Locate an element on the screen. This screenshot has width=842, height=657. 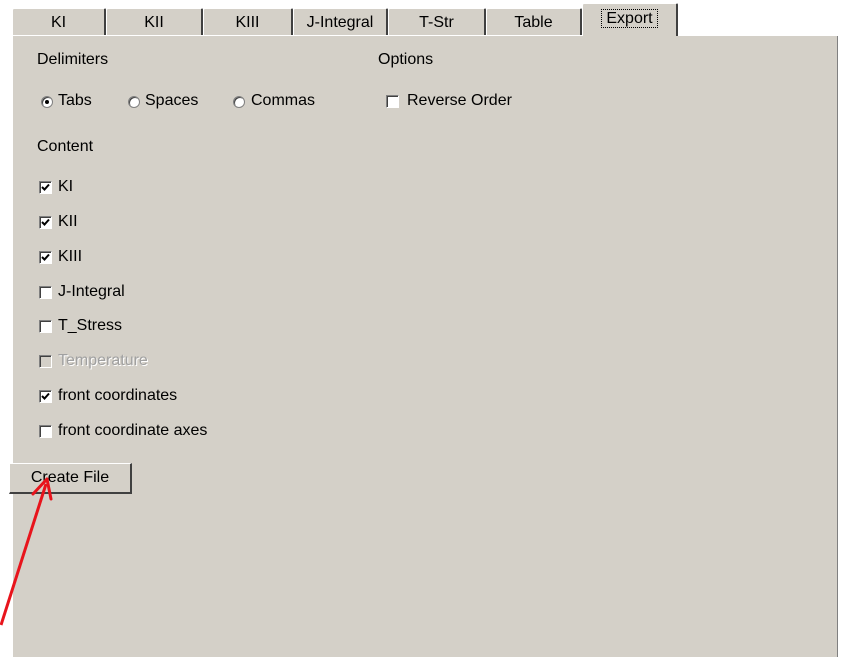
tab-table: Table is located at coordinates (534, 21).